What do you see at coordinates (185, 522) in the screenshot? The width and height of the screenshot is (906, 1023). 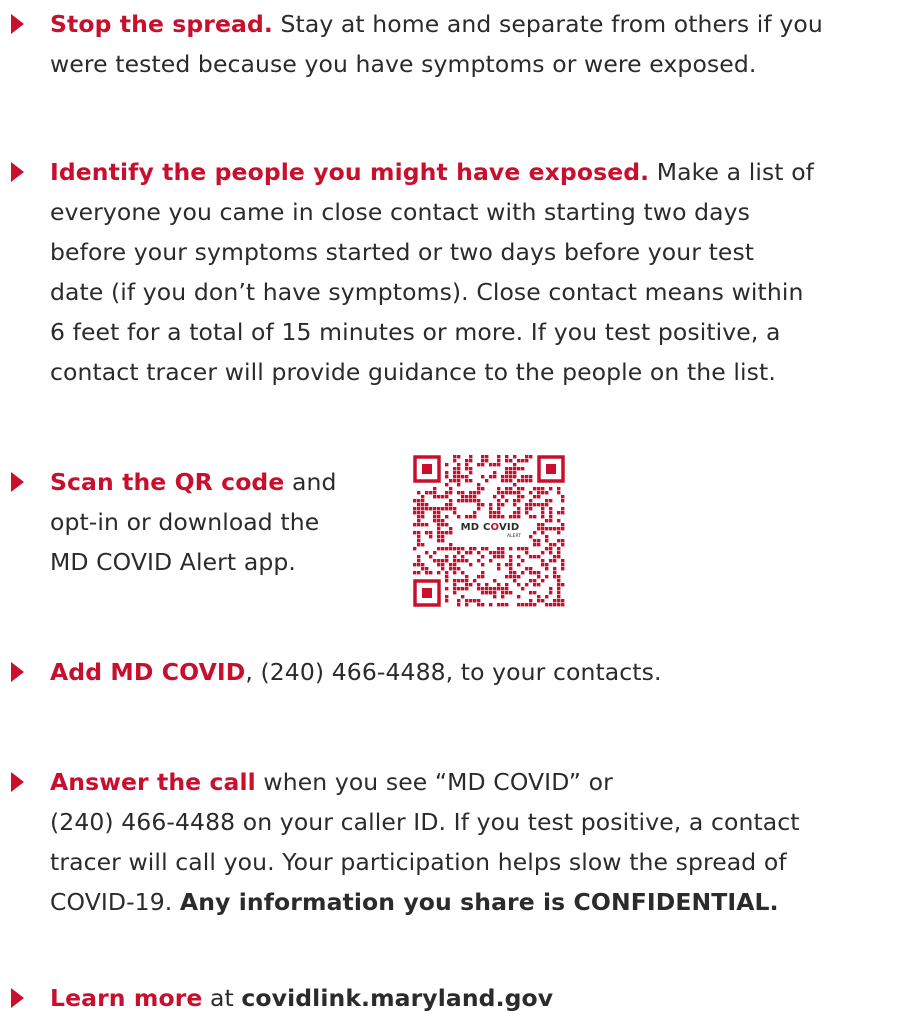 I see `text-span: opt-in or download the` at bounding box center [185, 522].